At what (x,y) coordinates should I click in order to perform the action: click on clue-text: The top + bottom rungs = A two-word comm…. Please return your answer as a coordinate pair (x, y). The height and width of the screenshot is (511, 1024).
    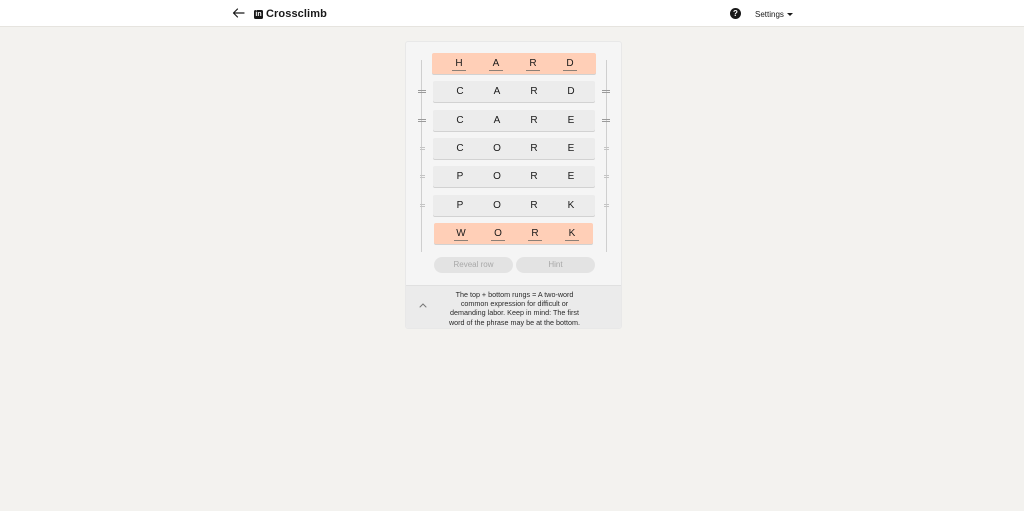
    Looking at the image, I should click on (514, 308).